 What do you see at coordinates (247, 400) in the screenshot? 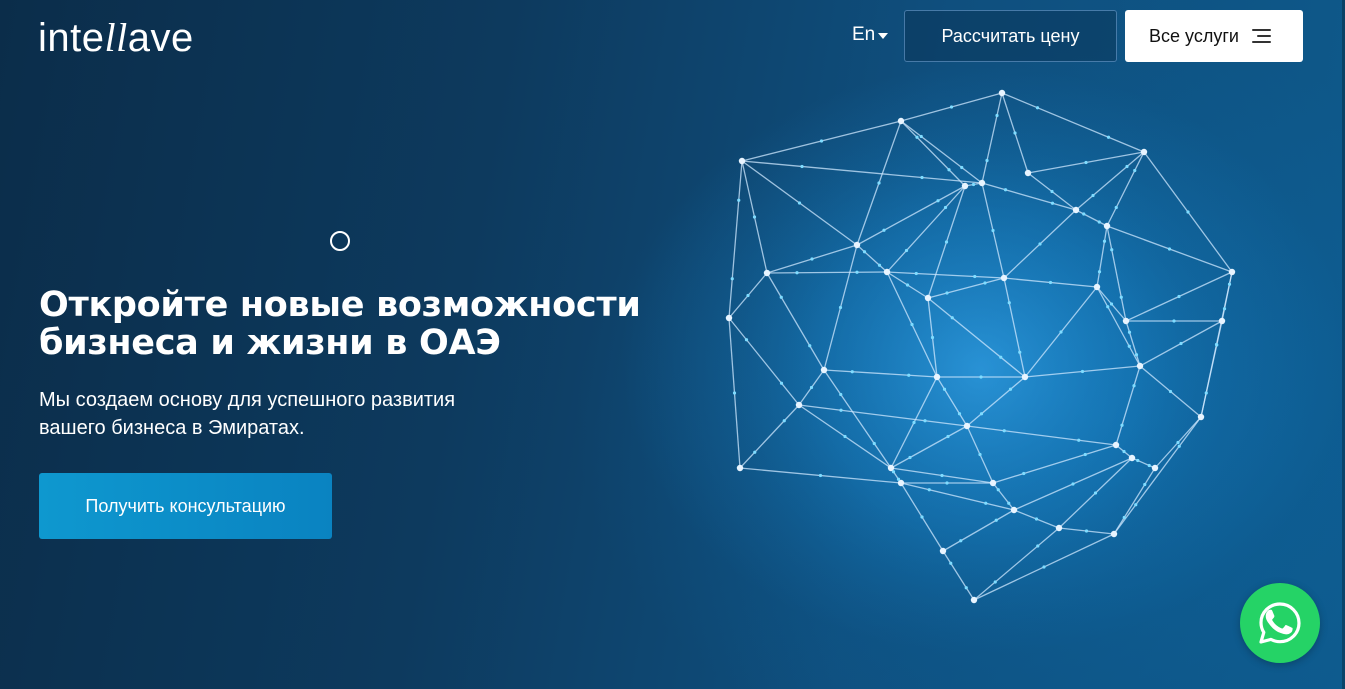
I see `subtitle-line-1: Мы создаем основу для успешного развития` at bounding box center [247, 400].